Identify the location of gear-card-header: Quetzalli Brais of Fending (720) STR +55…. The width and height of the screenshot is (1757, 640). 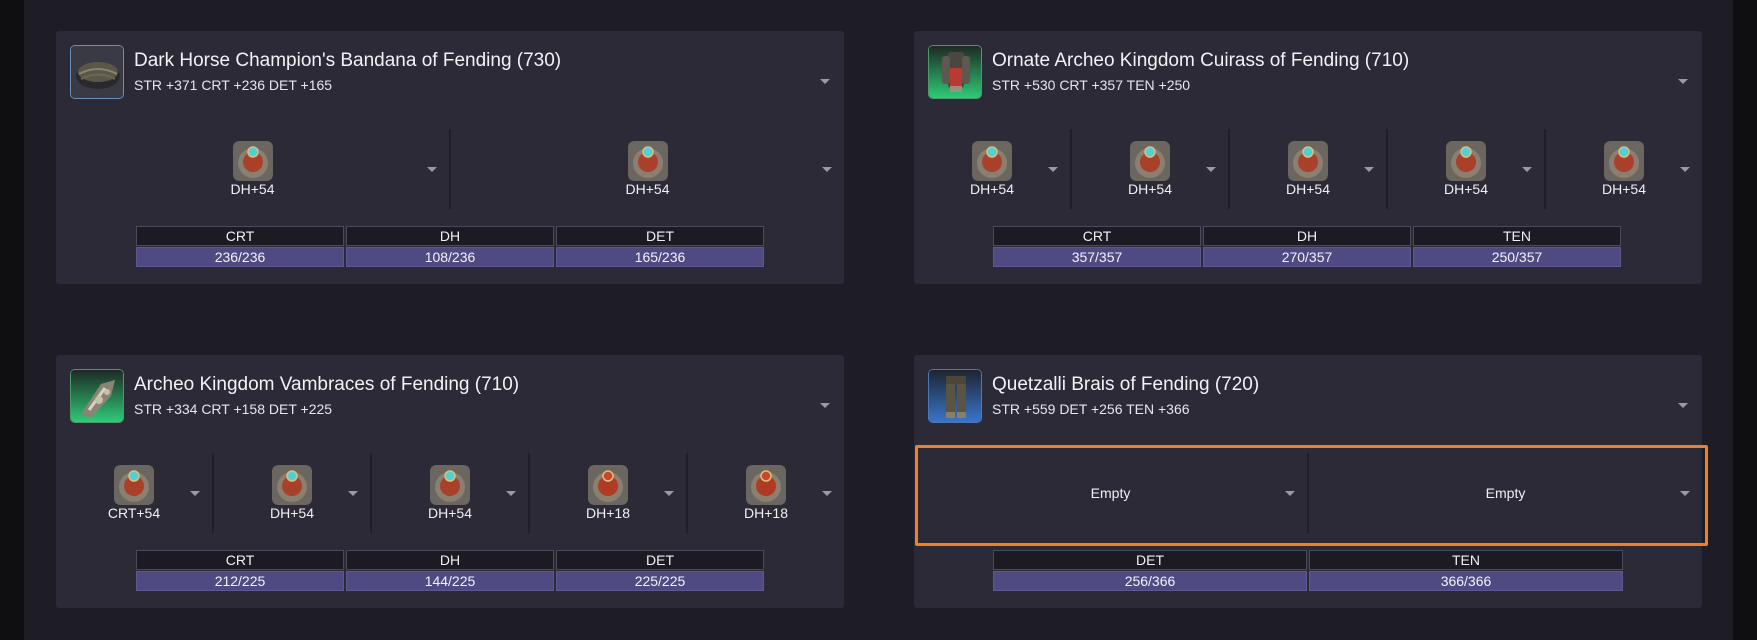
(1308, 404).